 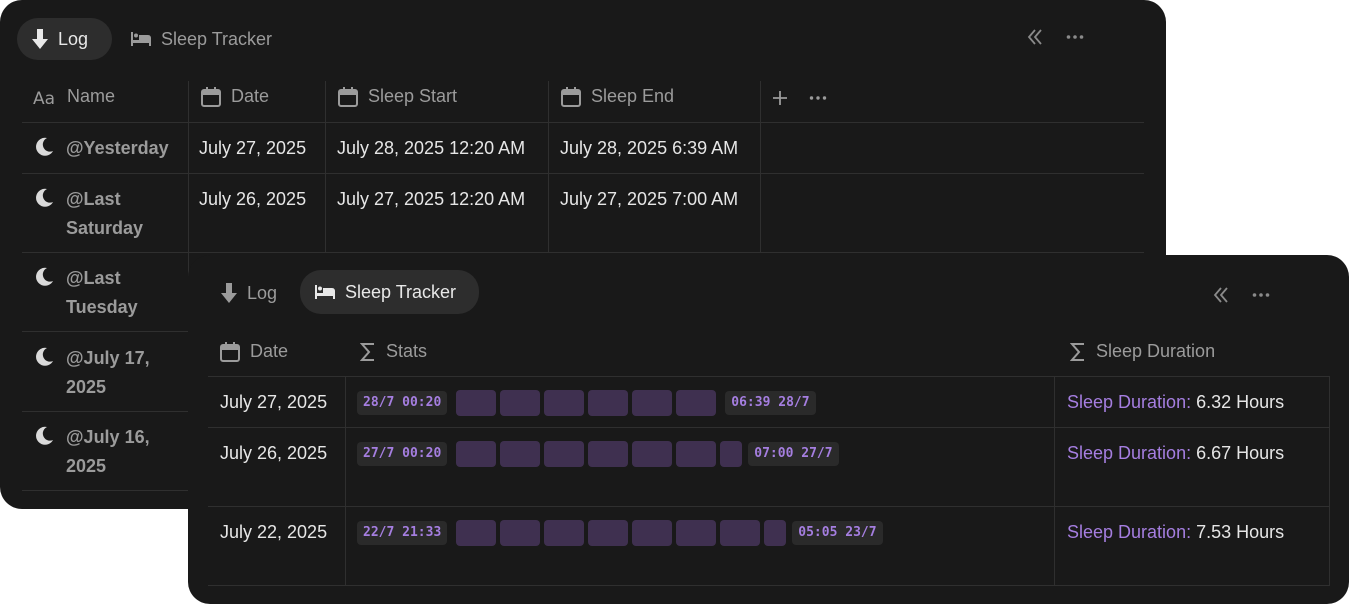 I want to click on text-type-icon: Aa, so click(x=44, y=97).